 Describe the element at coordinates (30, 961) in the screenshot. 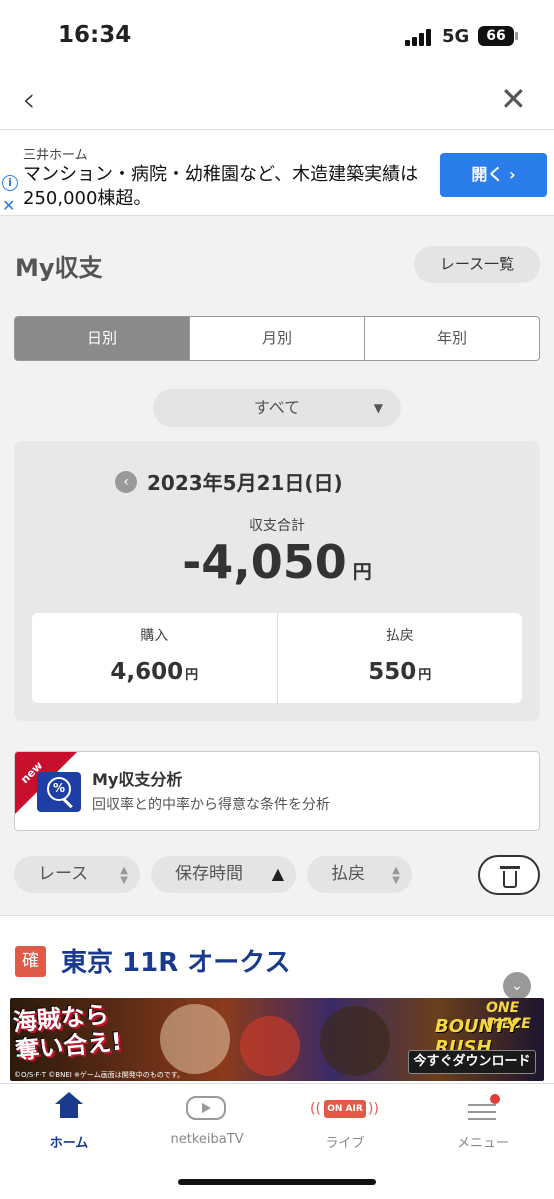

I see `confirmed-badge: 確` at that location.